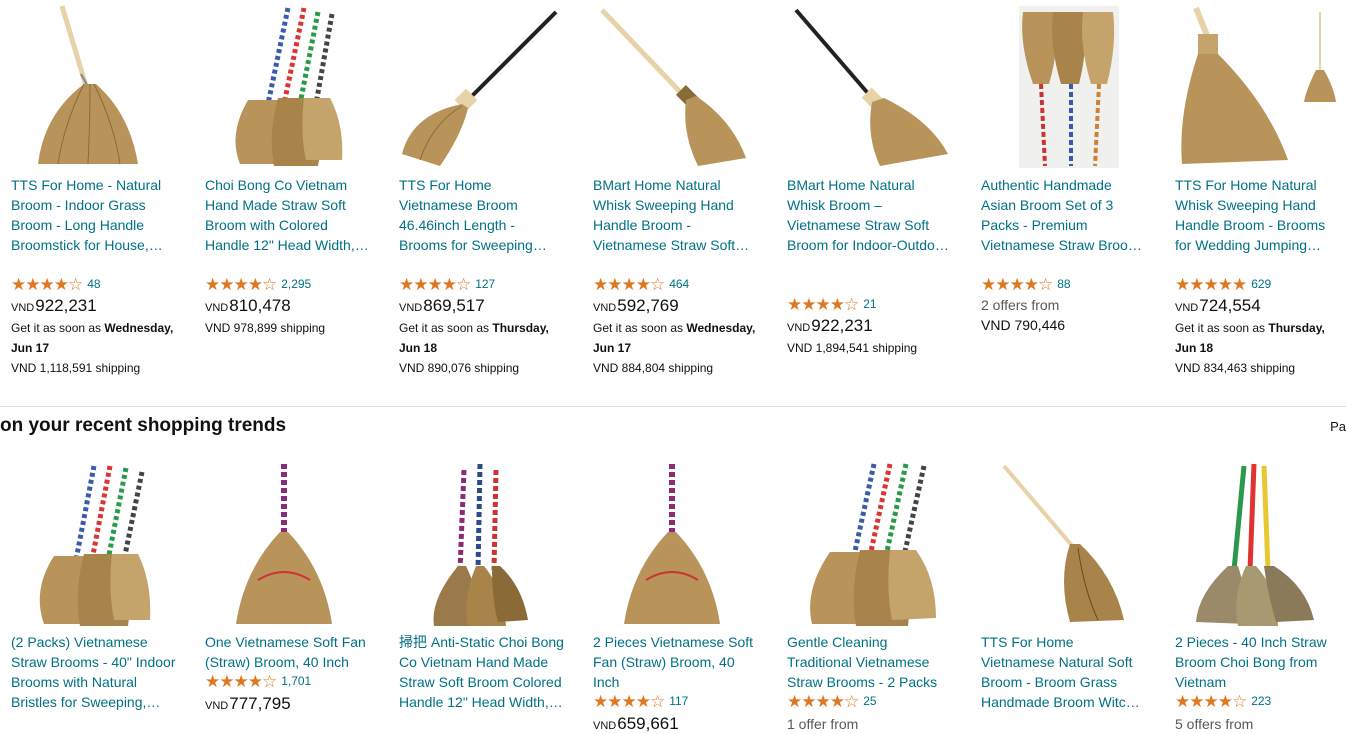 The width and height of the screenshot is (1346, 734). I want to click on review-count: 223, so click(1261, 701).